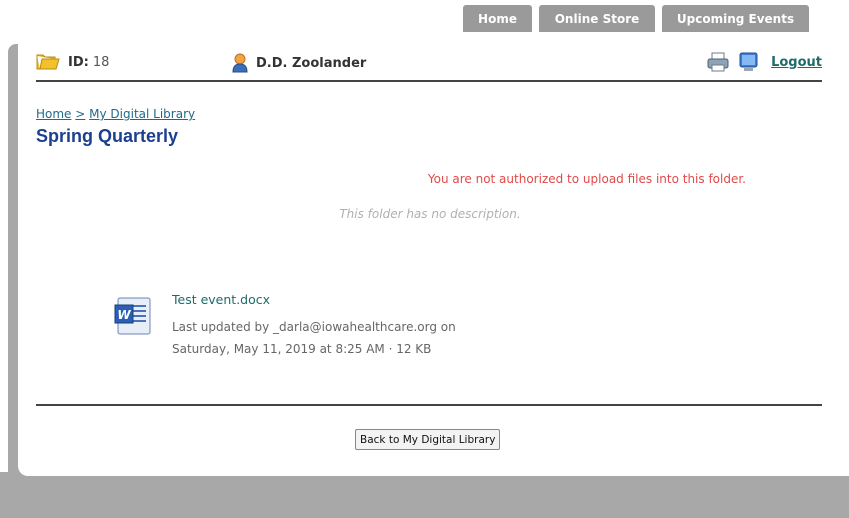 Image resolution: width=849 pixels, height=518 pixels. Describe the element at coordinates (53, 114) in the screenshot. I see `breadcrumb-home: Home` at that location.